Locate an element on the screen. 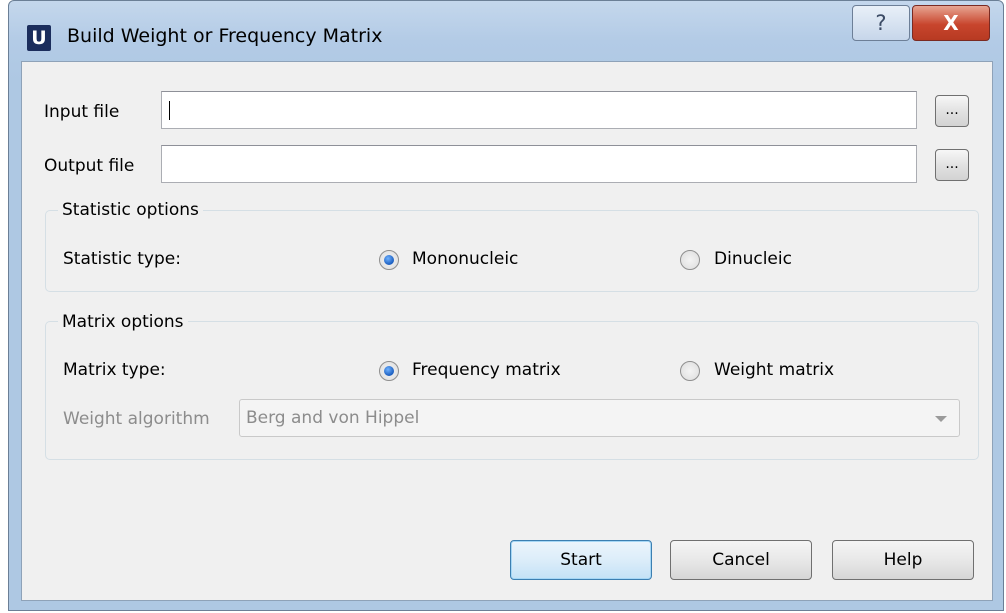 This screenshot has height=613, width=1006. dinucleic-label: Dinucleic is located at coordinates (753, 259).